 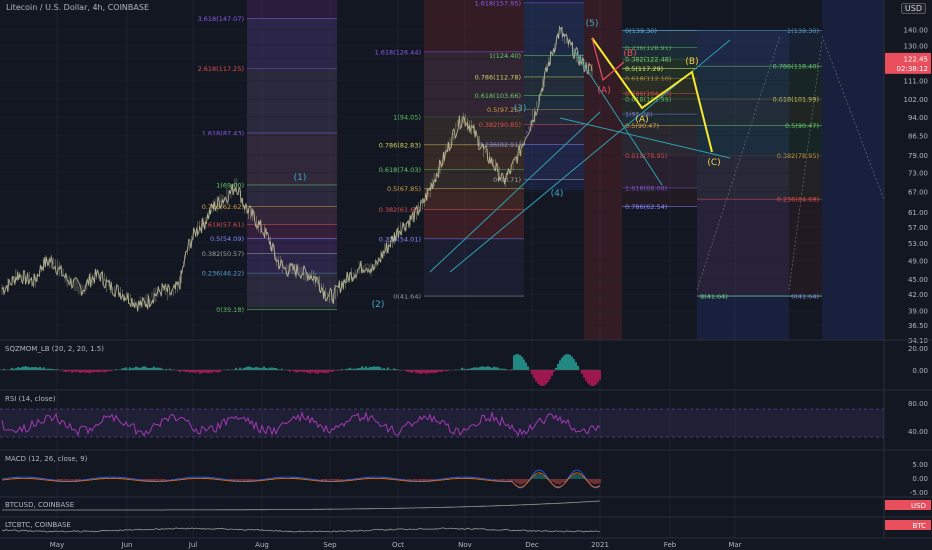 I want to click on corrective-wave-label: (A), so click(x=603, y=91).